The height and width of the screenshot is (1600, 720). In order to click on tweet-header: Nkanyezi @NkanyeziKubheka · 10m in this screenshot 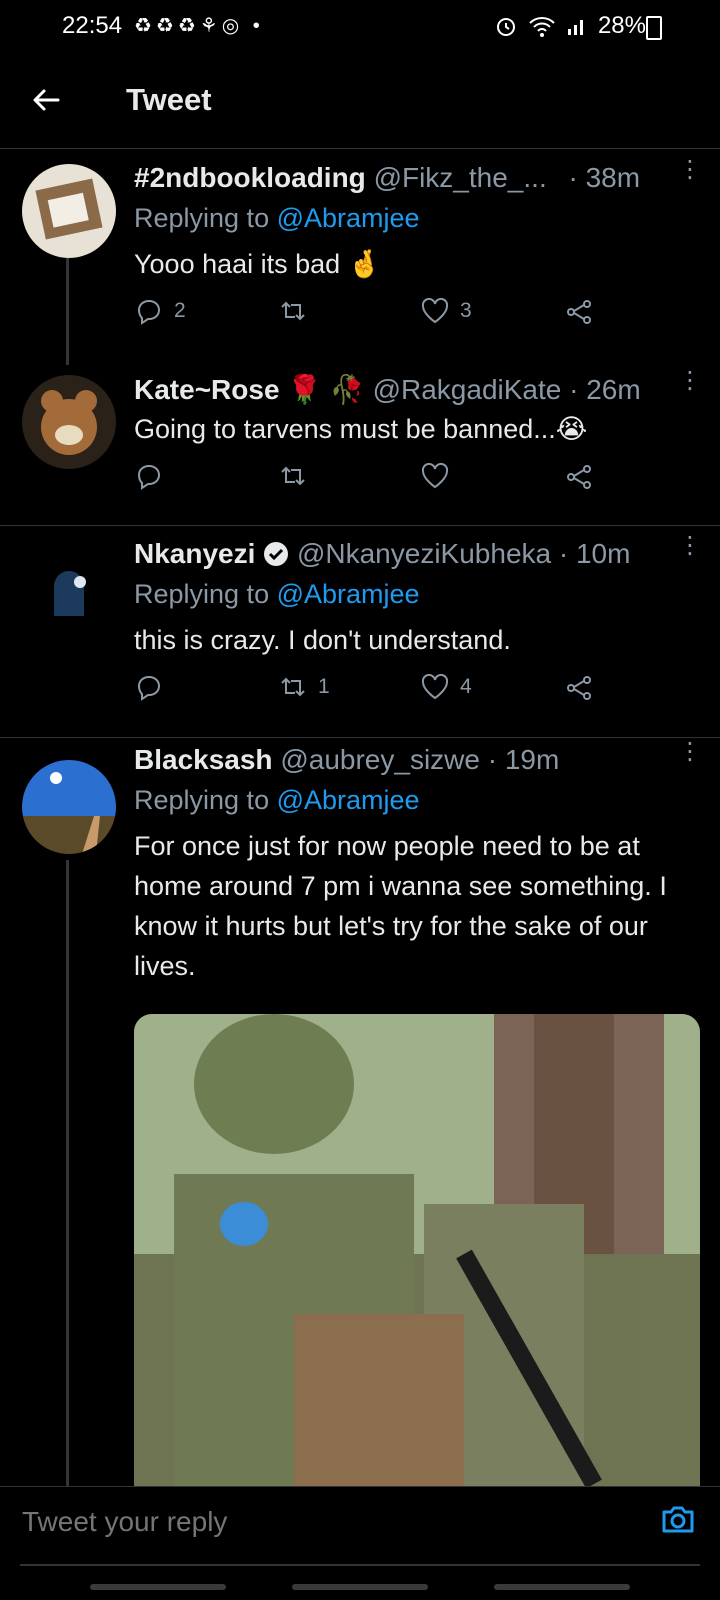, I will do `click(382, 554)`.